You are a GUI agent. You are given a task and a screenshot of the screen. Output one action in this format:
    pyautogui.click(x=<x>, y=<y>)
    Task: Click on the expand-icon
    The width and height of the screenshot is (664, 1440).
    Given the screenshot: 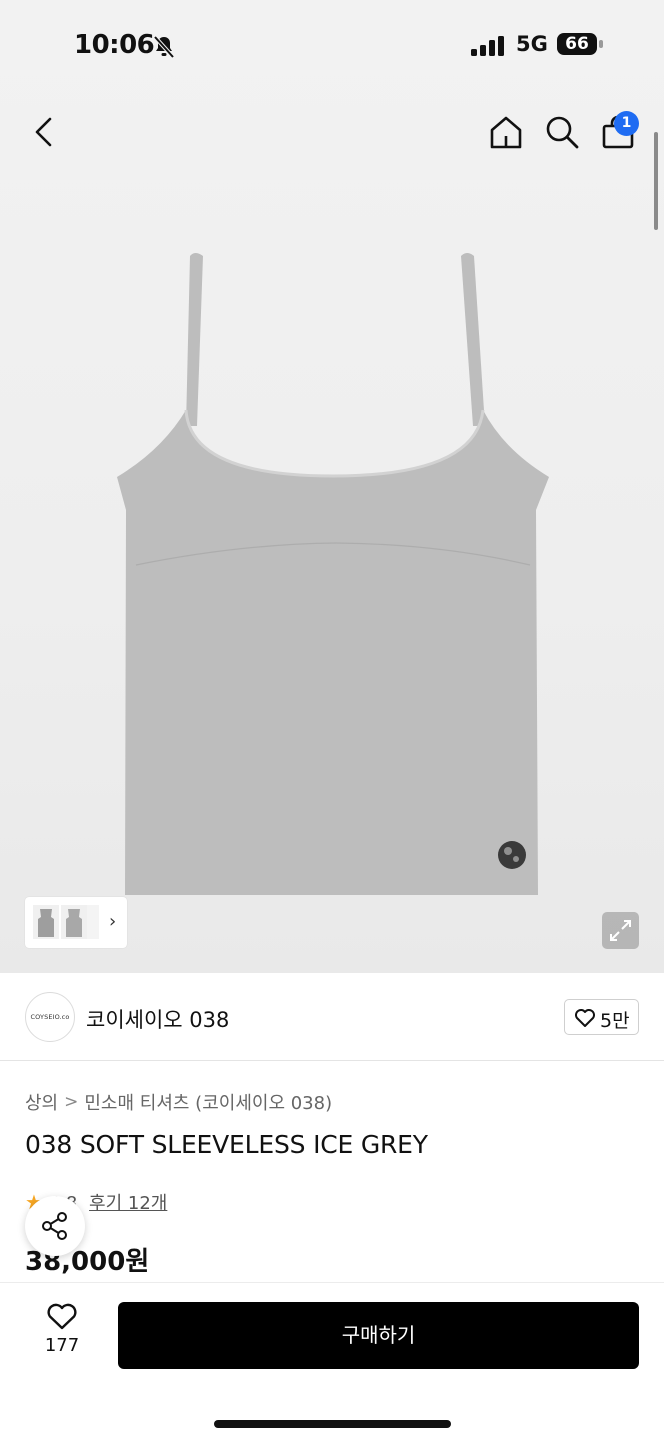 What is the action you would take?
    pyautogui.click(x=620, y=930)
    